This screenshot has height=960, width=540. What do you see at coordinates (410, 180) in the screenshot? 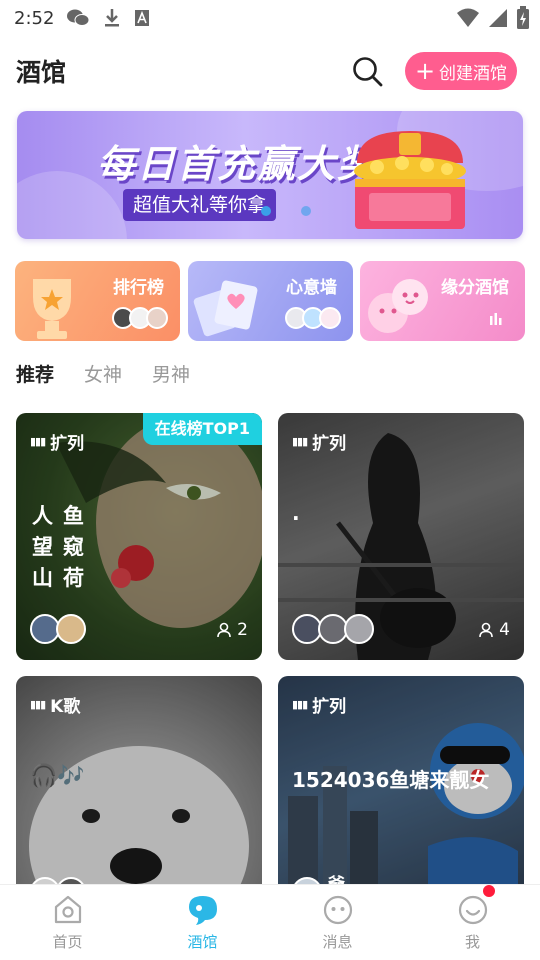
I see `treasure-chest-icon` at bounding box center [410, 180].